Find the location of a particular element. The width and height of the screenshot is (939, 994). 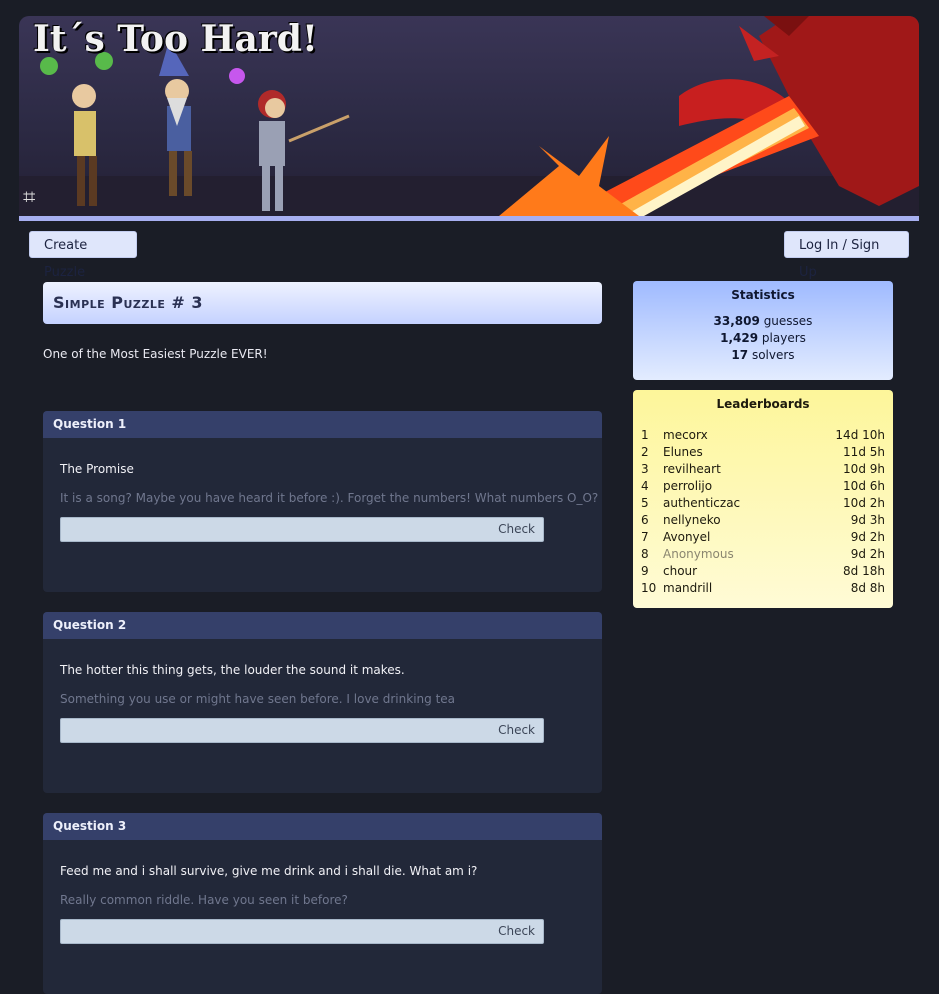

site-mark-icon: ⌗ is located at coordinates (29, 197).